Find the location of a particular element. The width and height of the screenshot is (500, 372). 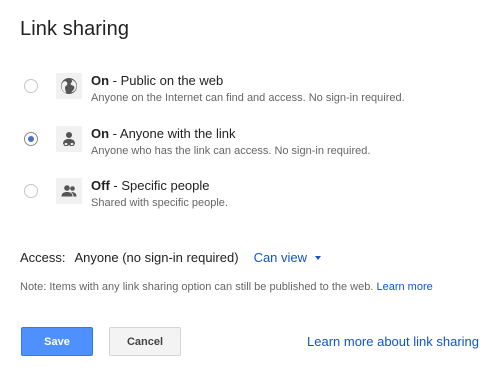

option-title: - Anyone with the link is located at coordinates (172, 133).